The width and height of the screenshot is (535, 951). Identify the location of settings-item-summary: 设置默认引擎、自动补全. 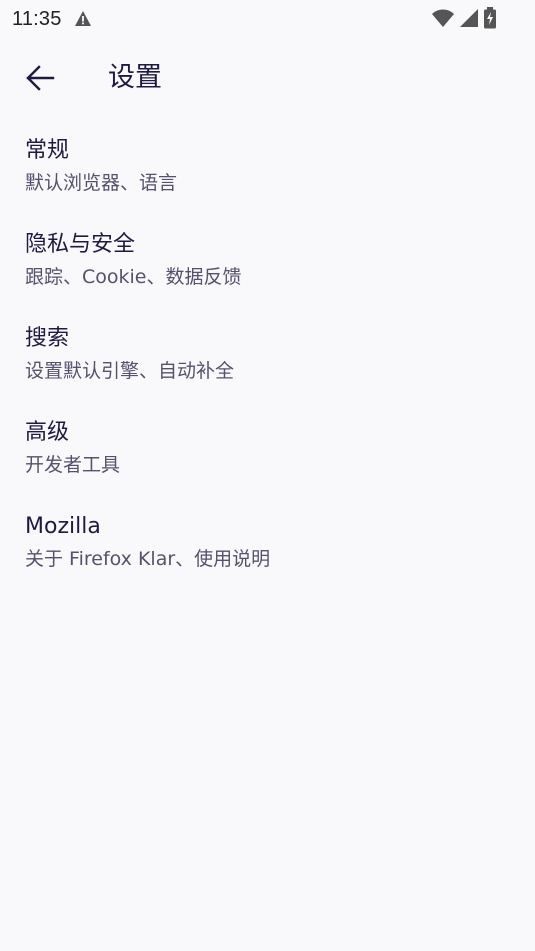
(130, 371).